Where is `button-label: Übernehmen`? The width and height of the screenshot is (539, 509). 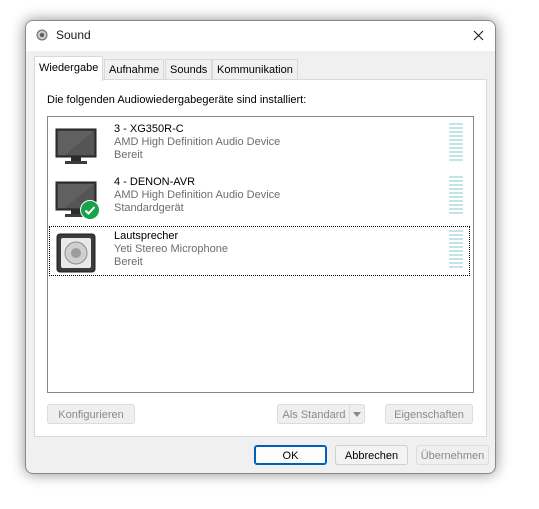 button-label: Übernehmen is located at coordinates (452, 456).